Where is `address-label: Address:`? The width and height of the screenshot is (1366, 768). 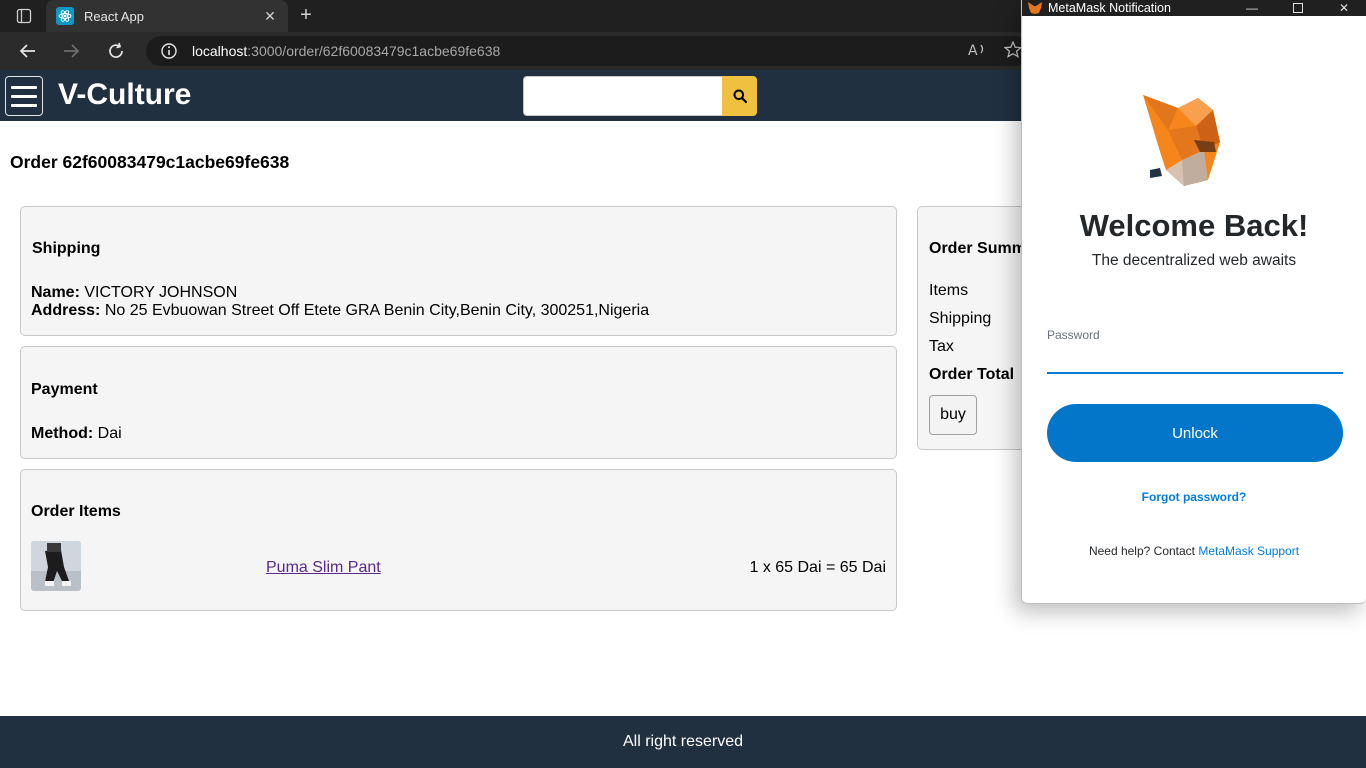
address-label: Address: is located at coordinates (66, 310).